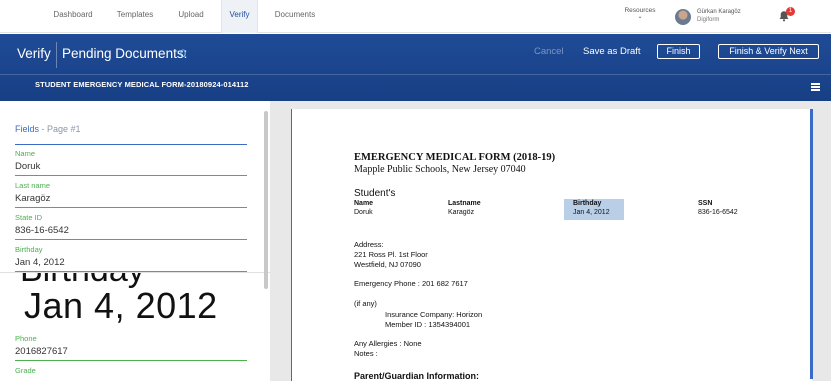  I want to click on header-divider, so click(56, 55).